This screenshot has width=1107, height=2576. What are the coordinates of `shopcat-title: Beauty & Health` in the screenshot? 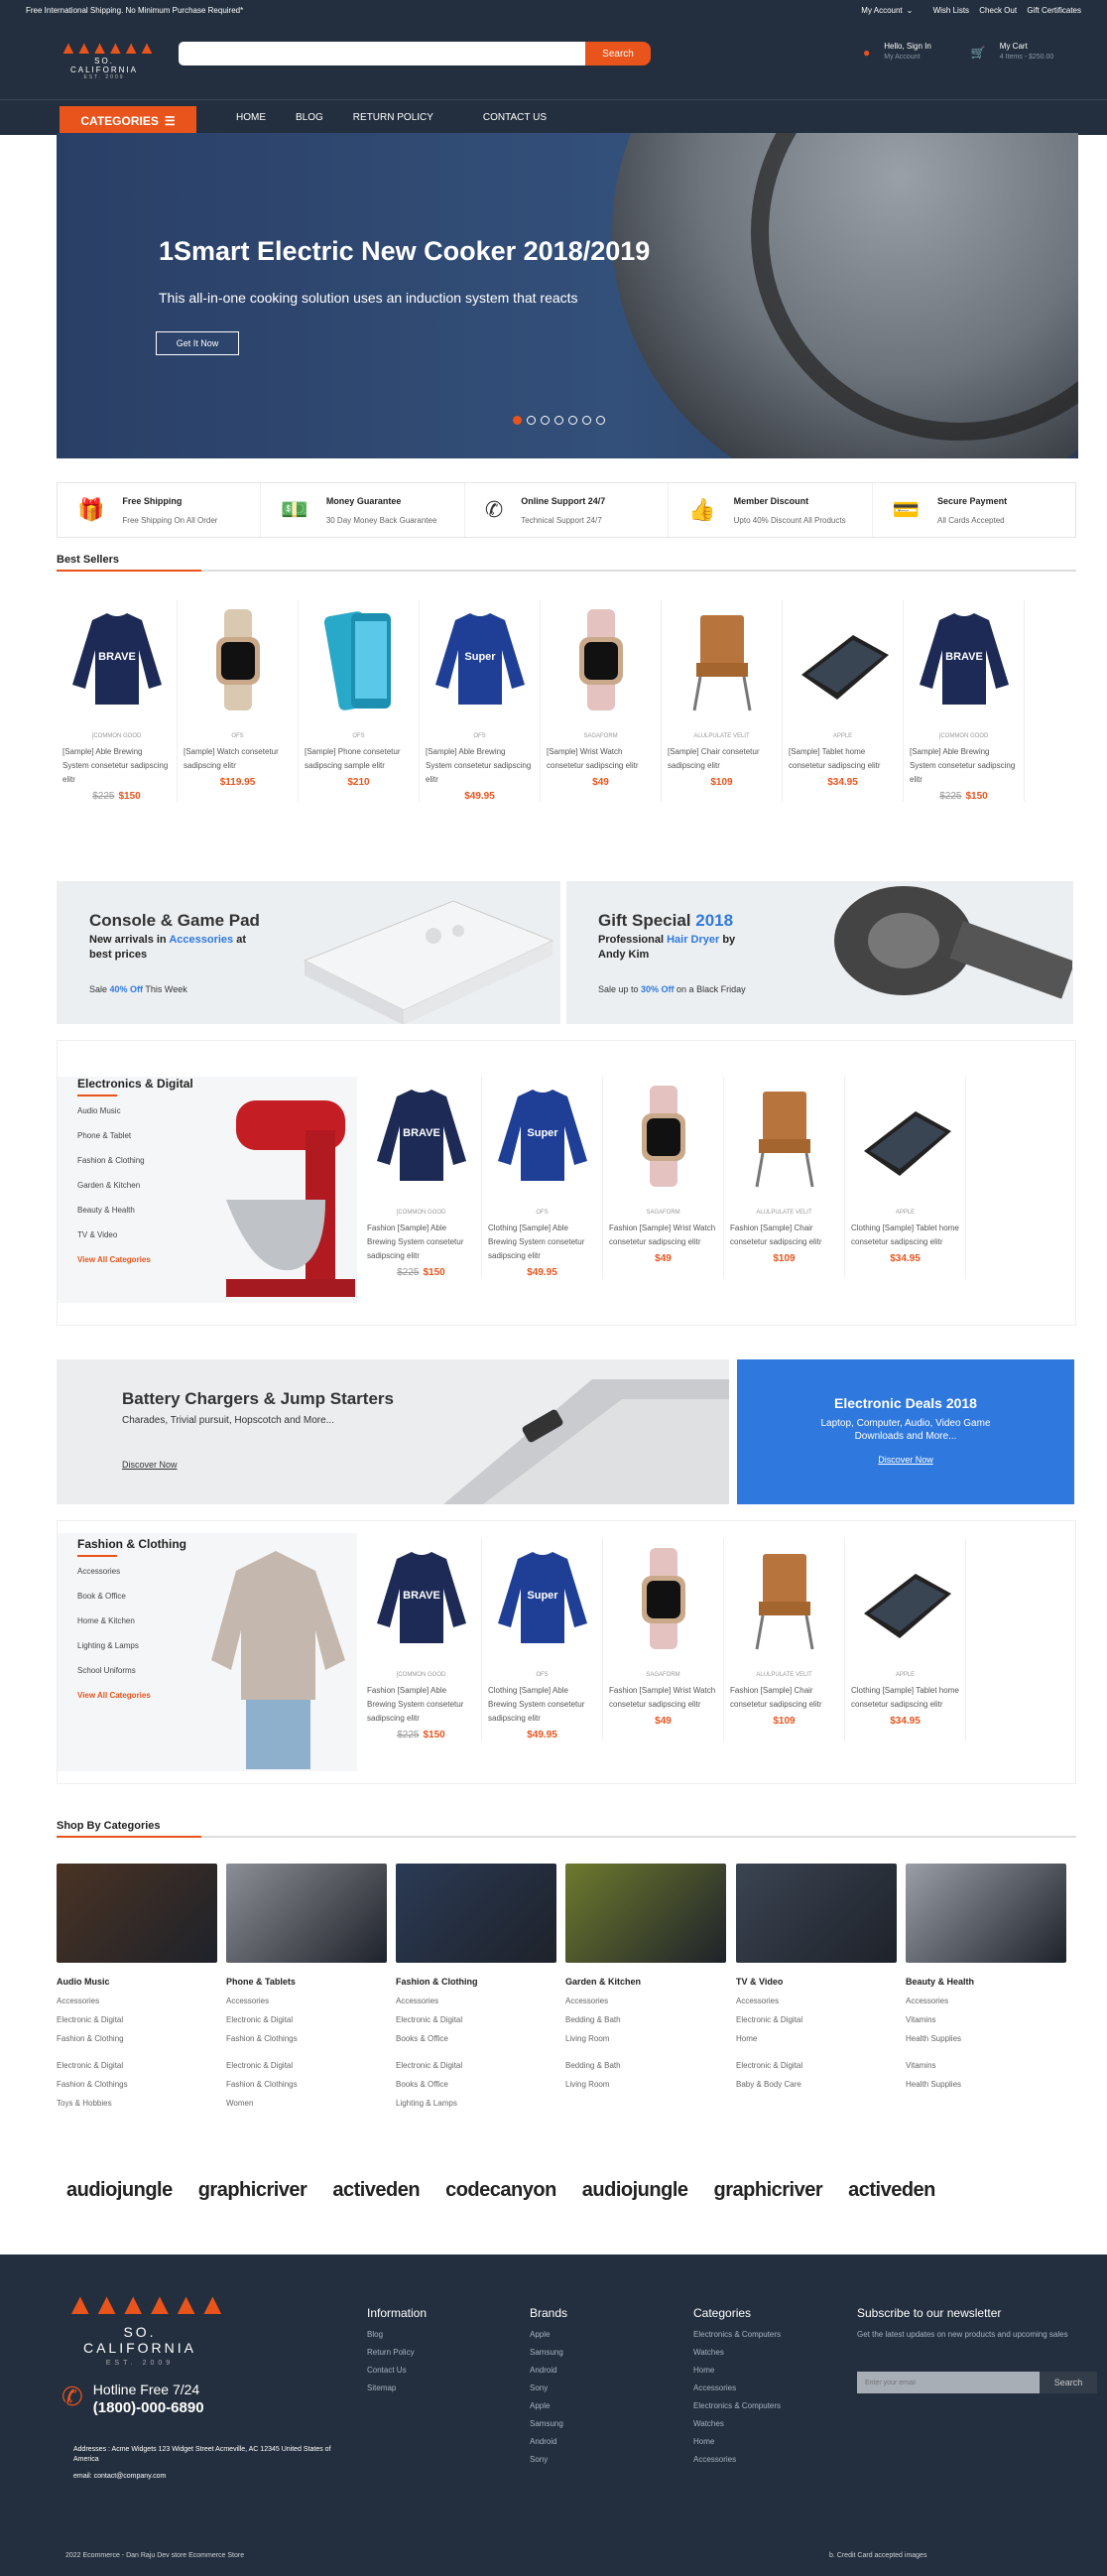 It's located at (986, 1982).